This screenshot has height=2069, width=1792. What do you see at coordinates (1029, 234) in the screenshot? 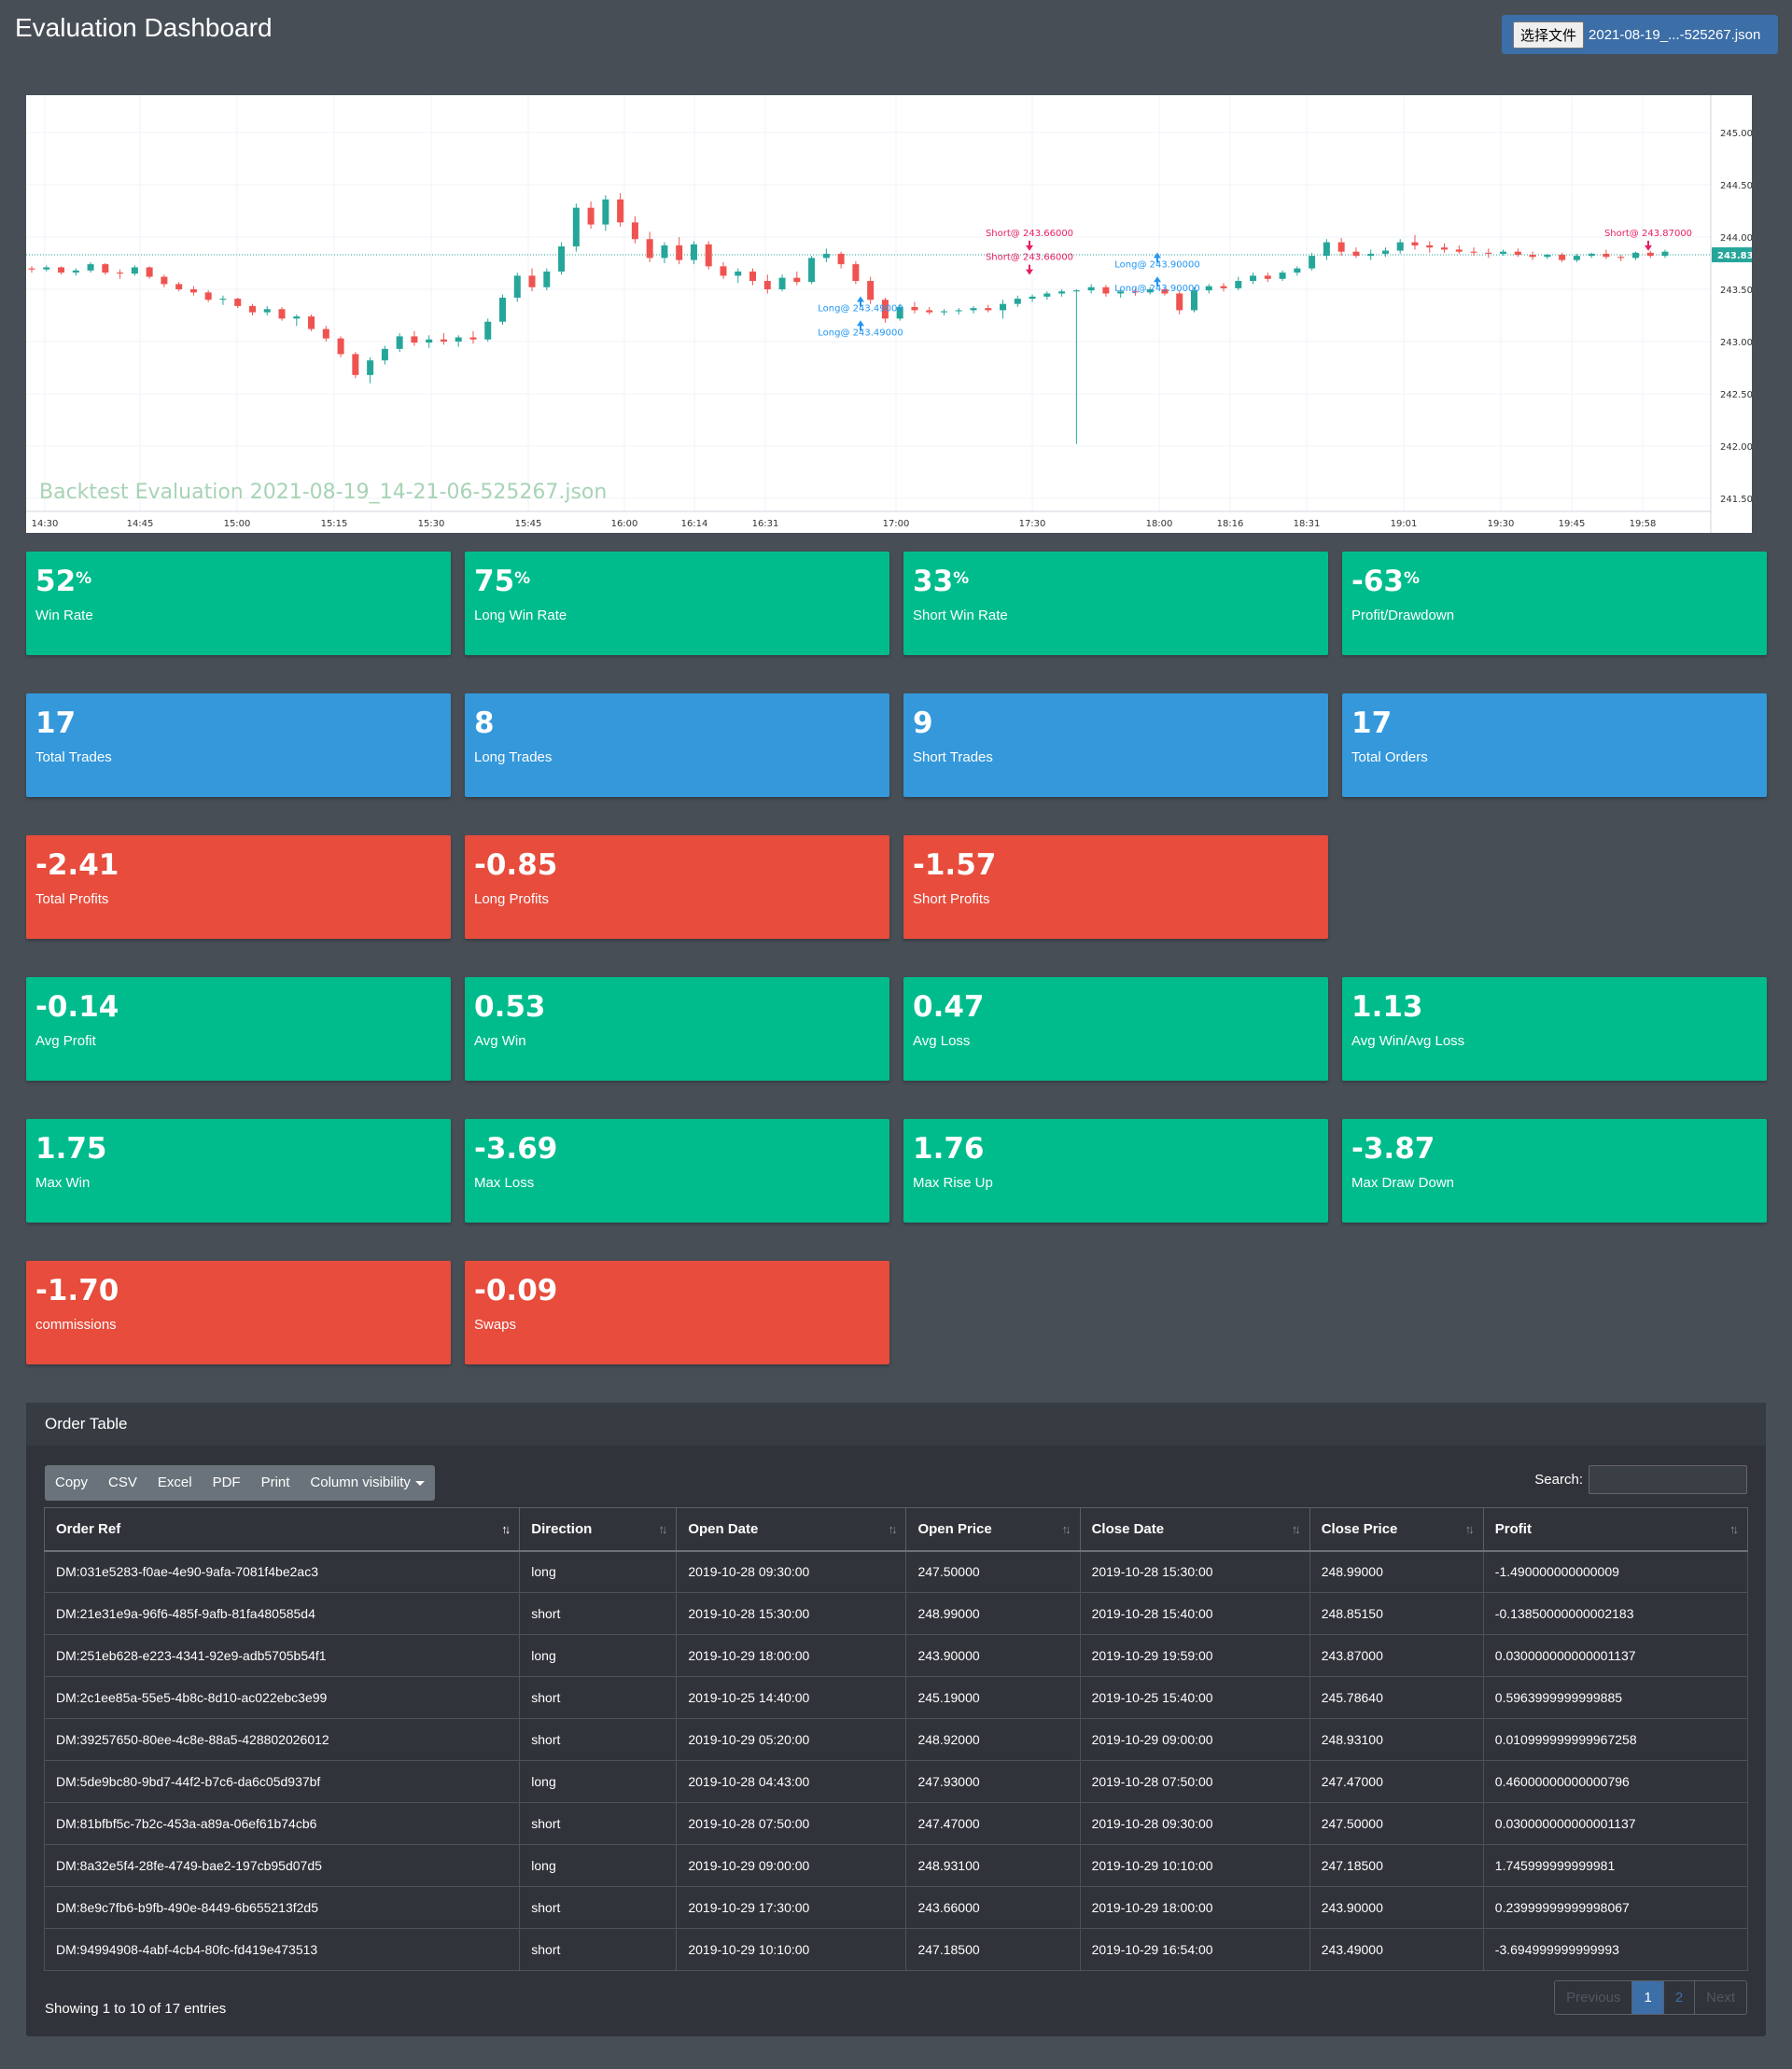
I see `trade-marker-label: Short@ 243.66000` at bounding box center [1029, 234].